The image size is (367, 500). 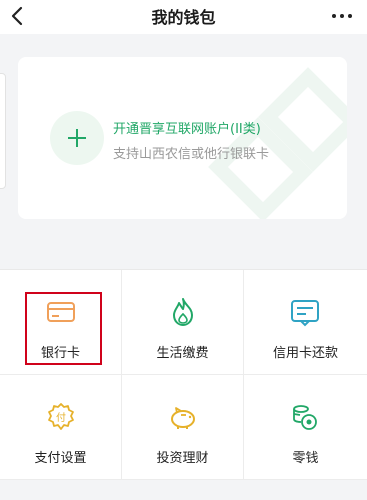 I want to click on piggy-bank-icon, so click(x=183, y=418).